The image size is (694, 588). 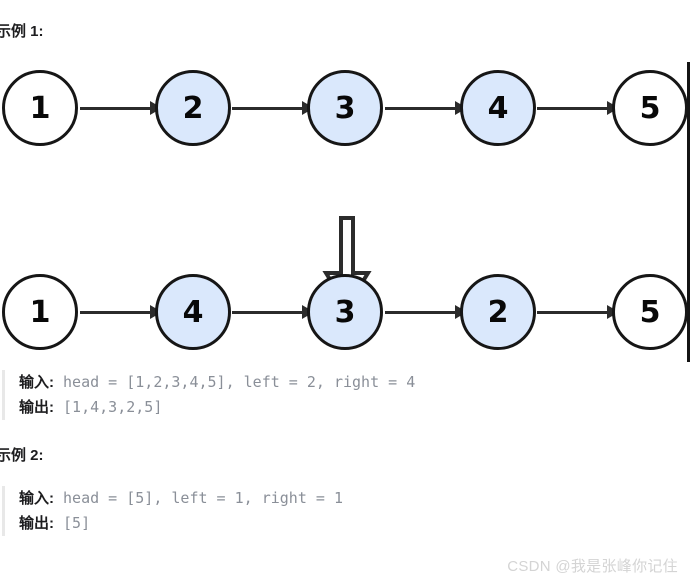 What do you see at coordinates (22, 31) in the screenshot?
I see `example-1-heading: 示例 1:` at bounding box center [22, 31].